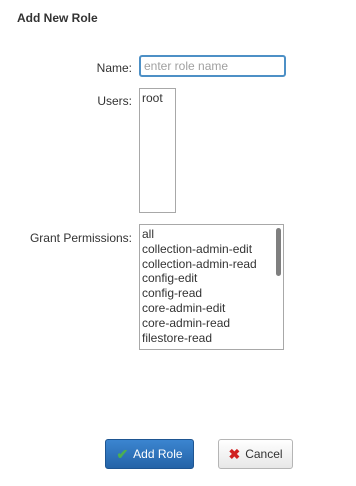  What do you see at coordinates (234, 454) in the screenshot?
I see `close-icon: ✖` at bounding box center [234, 454].